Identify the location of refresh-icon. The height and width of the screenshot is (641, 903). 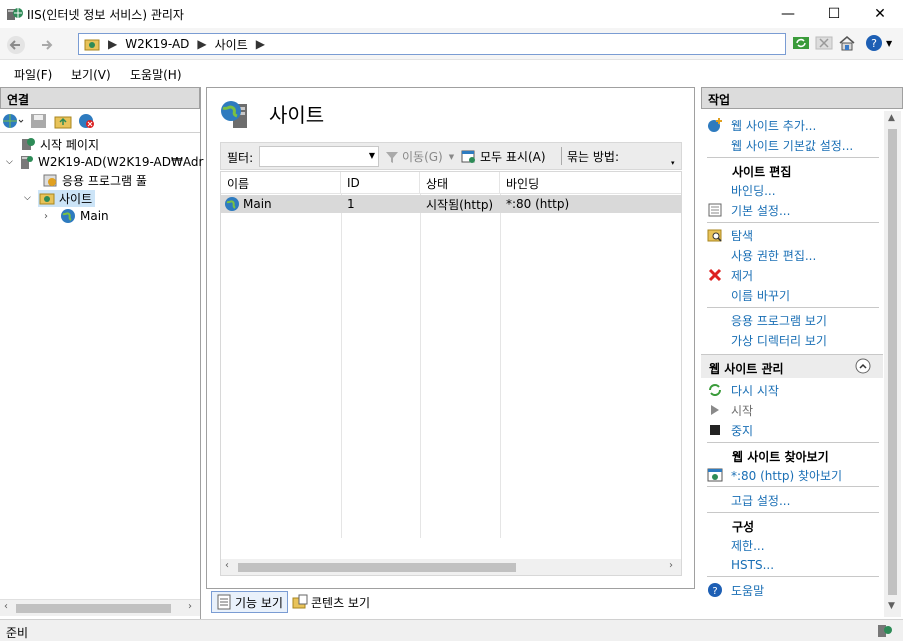
(801, 43).